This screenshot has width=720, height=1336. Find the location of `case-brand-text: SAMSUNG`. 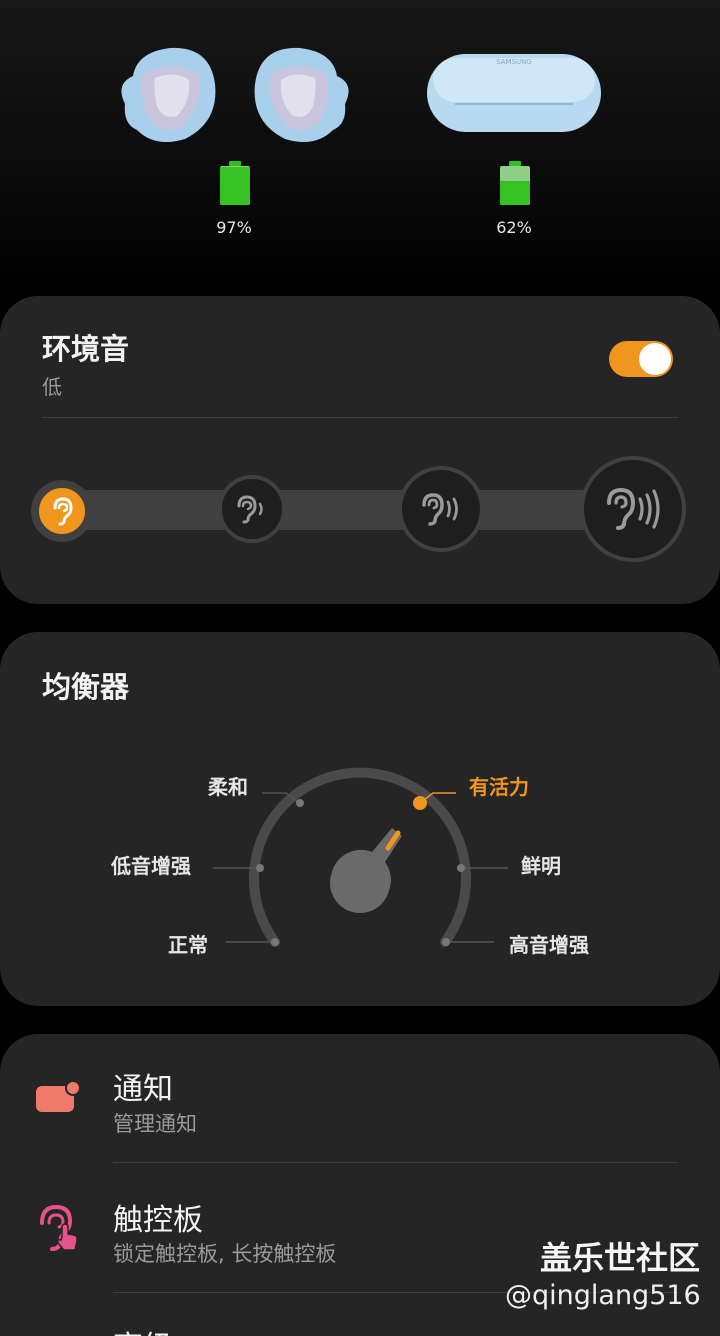

case-brand-text: SAMSUNG is located at coordinates (514, 62).